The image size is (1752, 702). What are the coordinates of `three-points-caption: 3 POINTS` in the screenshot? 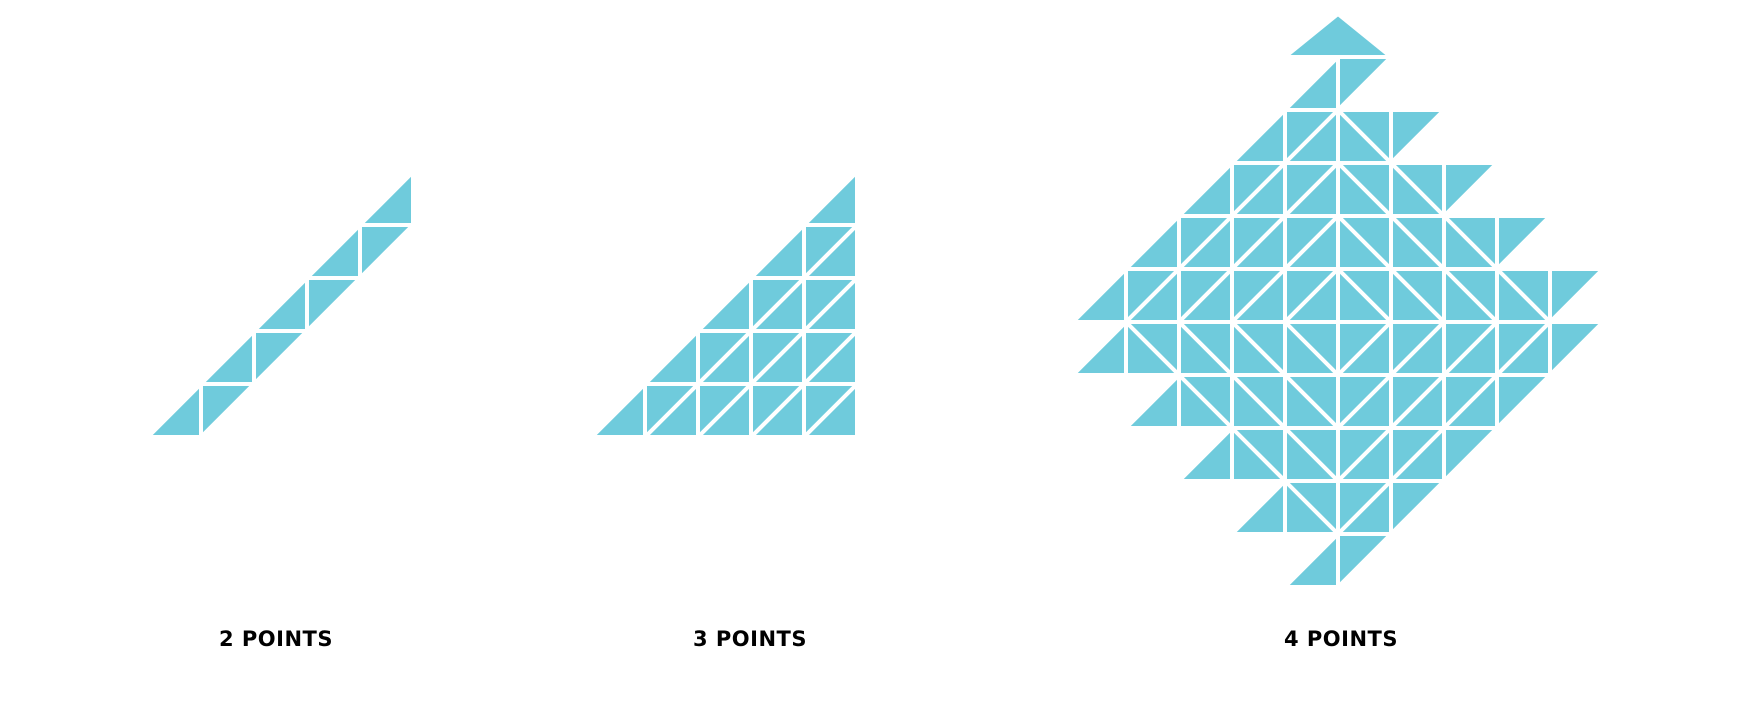 It's located at (749, 639).